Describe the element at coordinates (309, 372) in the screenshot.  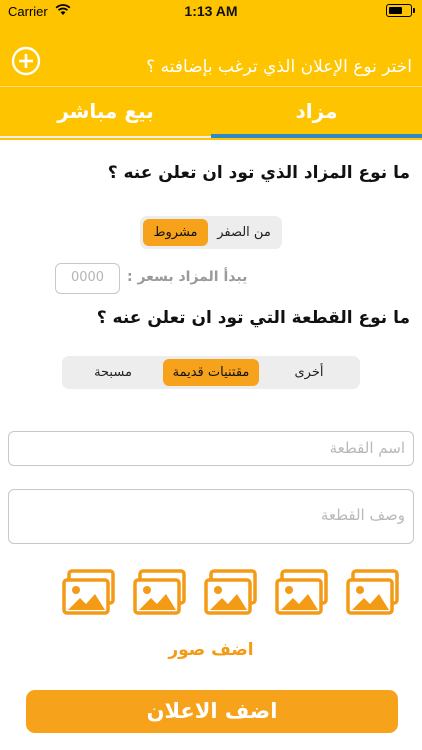
I see `segment-other: أخرى` at that location.